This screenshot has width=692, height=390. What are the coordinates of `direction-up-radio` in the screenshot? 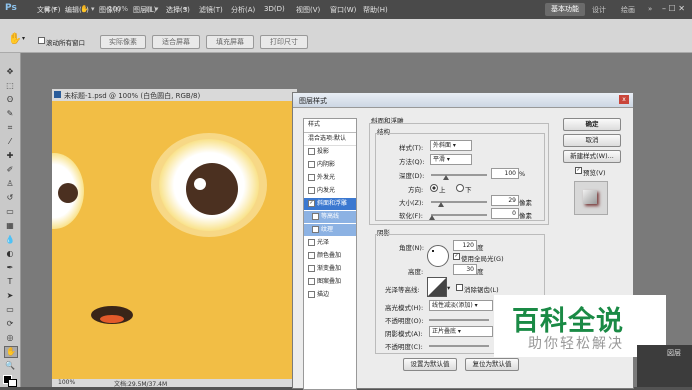 It's located at (434, 188).